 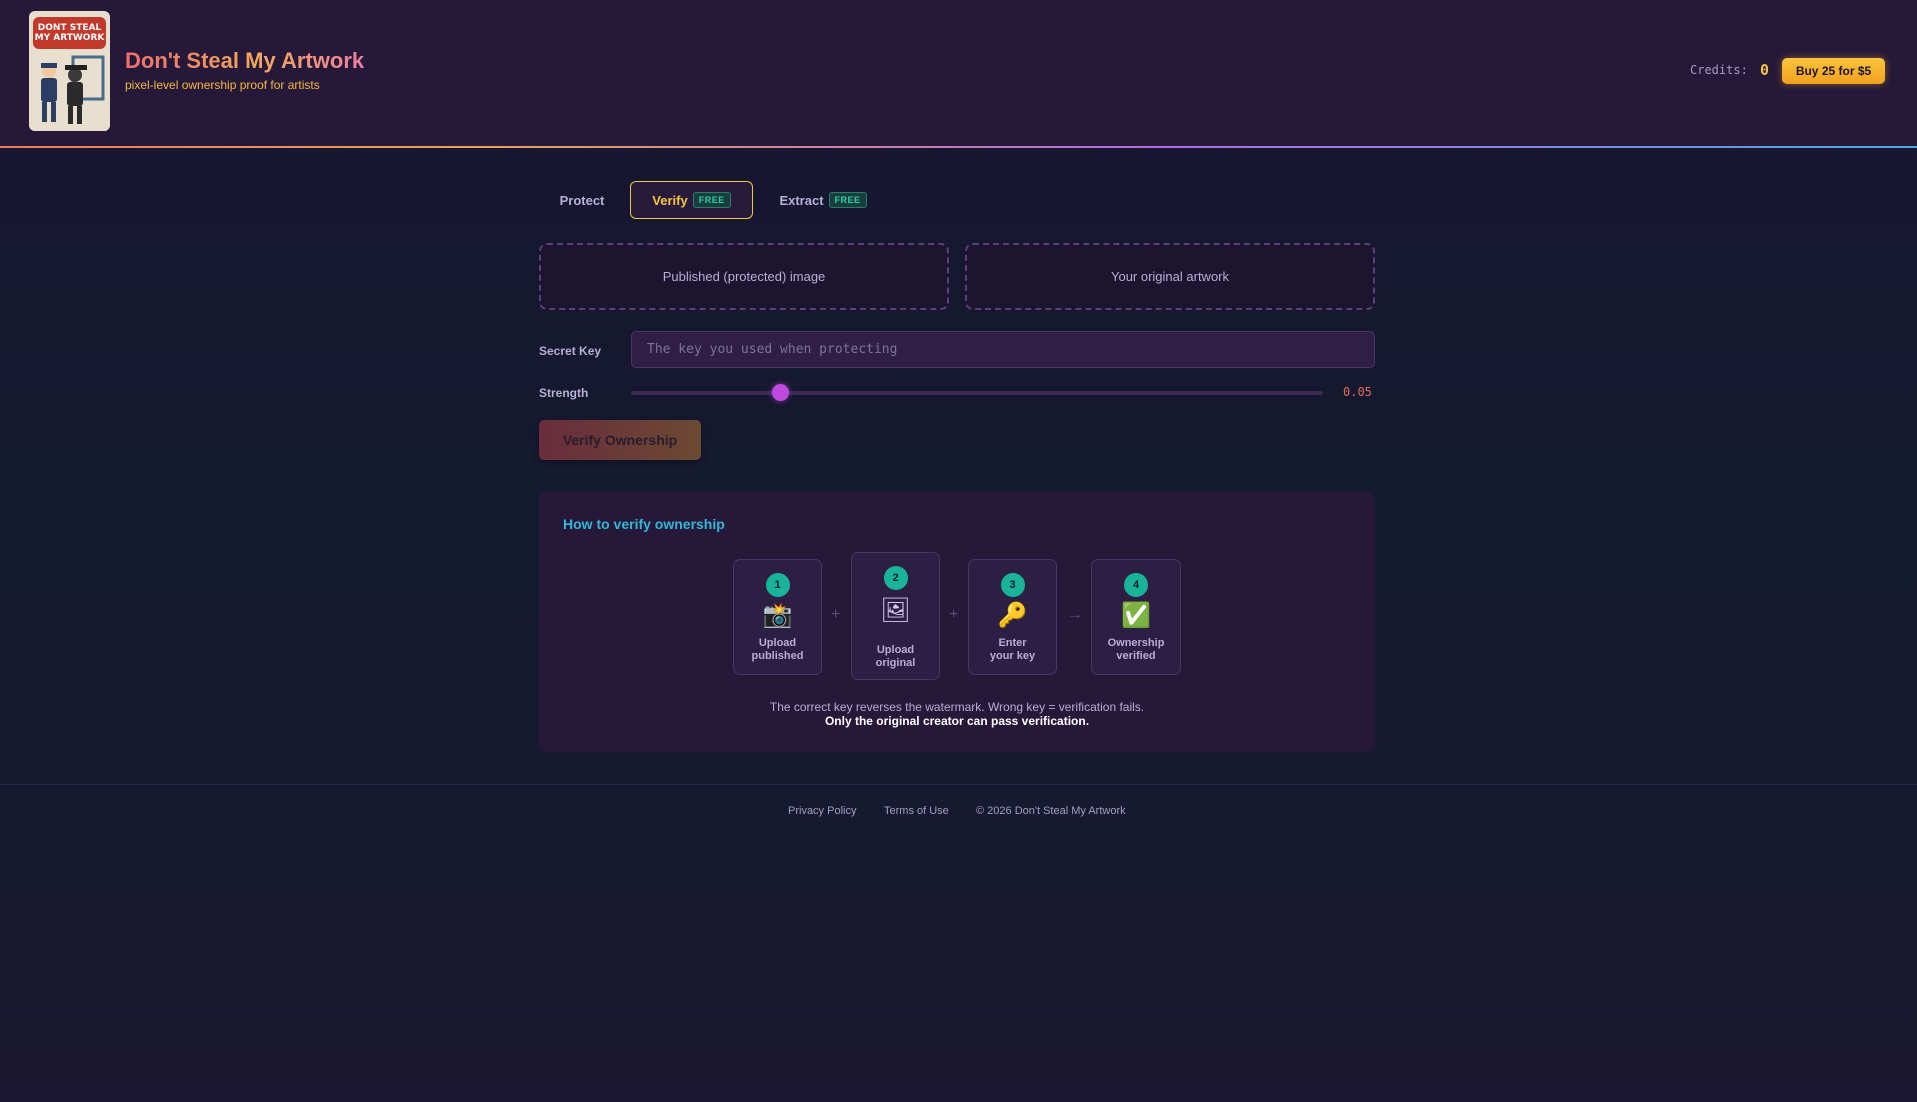 What do you see at coordinates (801, 200) in the screenshot?
I see `tab-label: Extract` at bounding box center [801, 200].